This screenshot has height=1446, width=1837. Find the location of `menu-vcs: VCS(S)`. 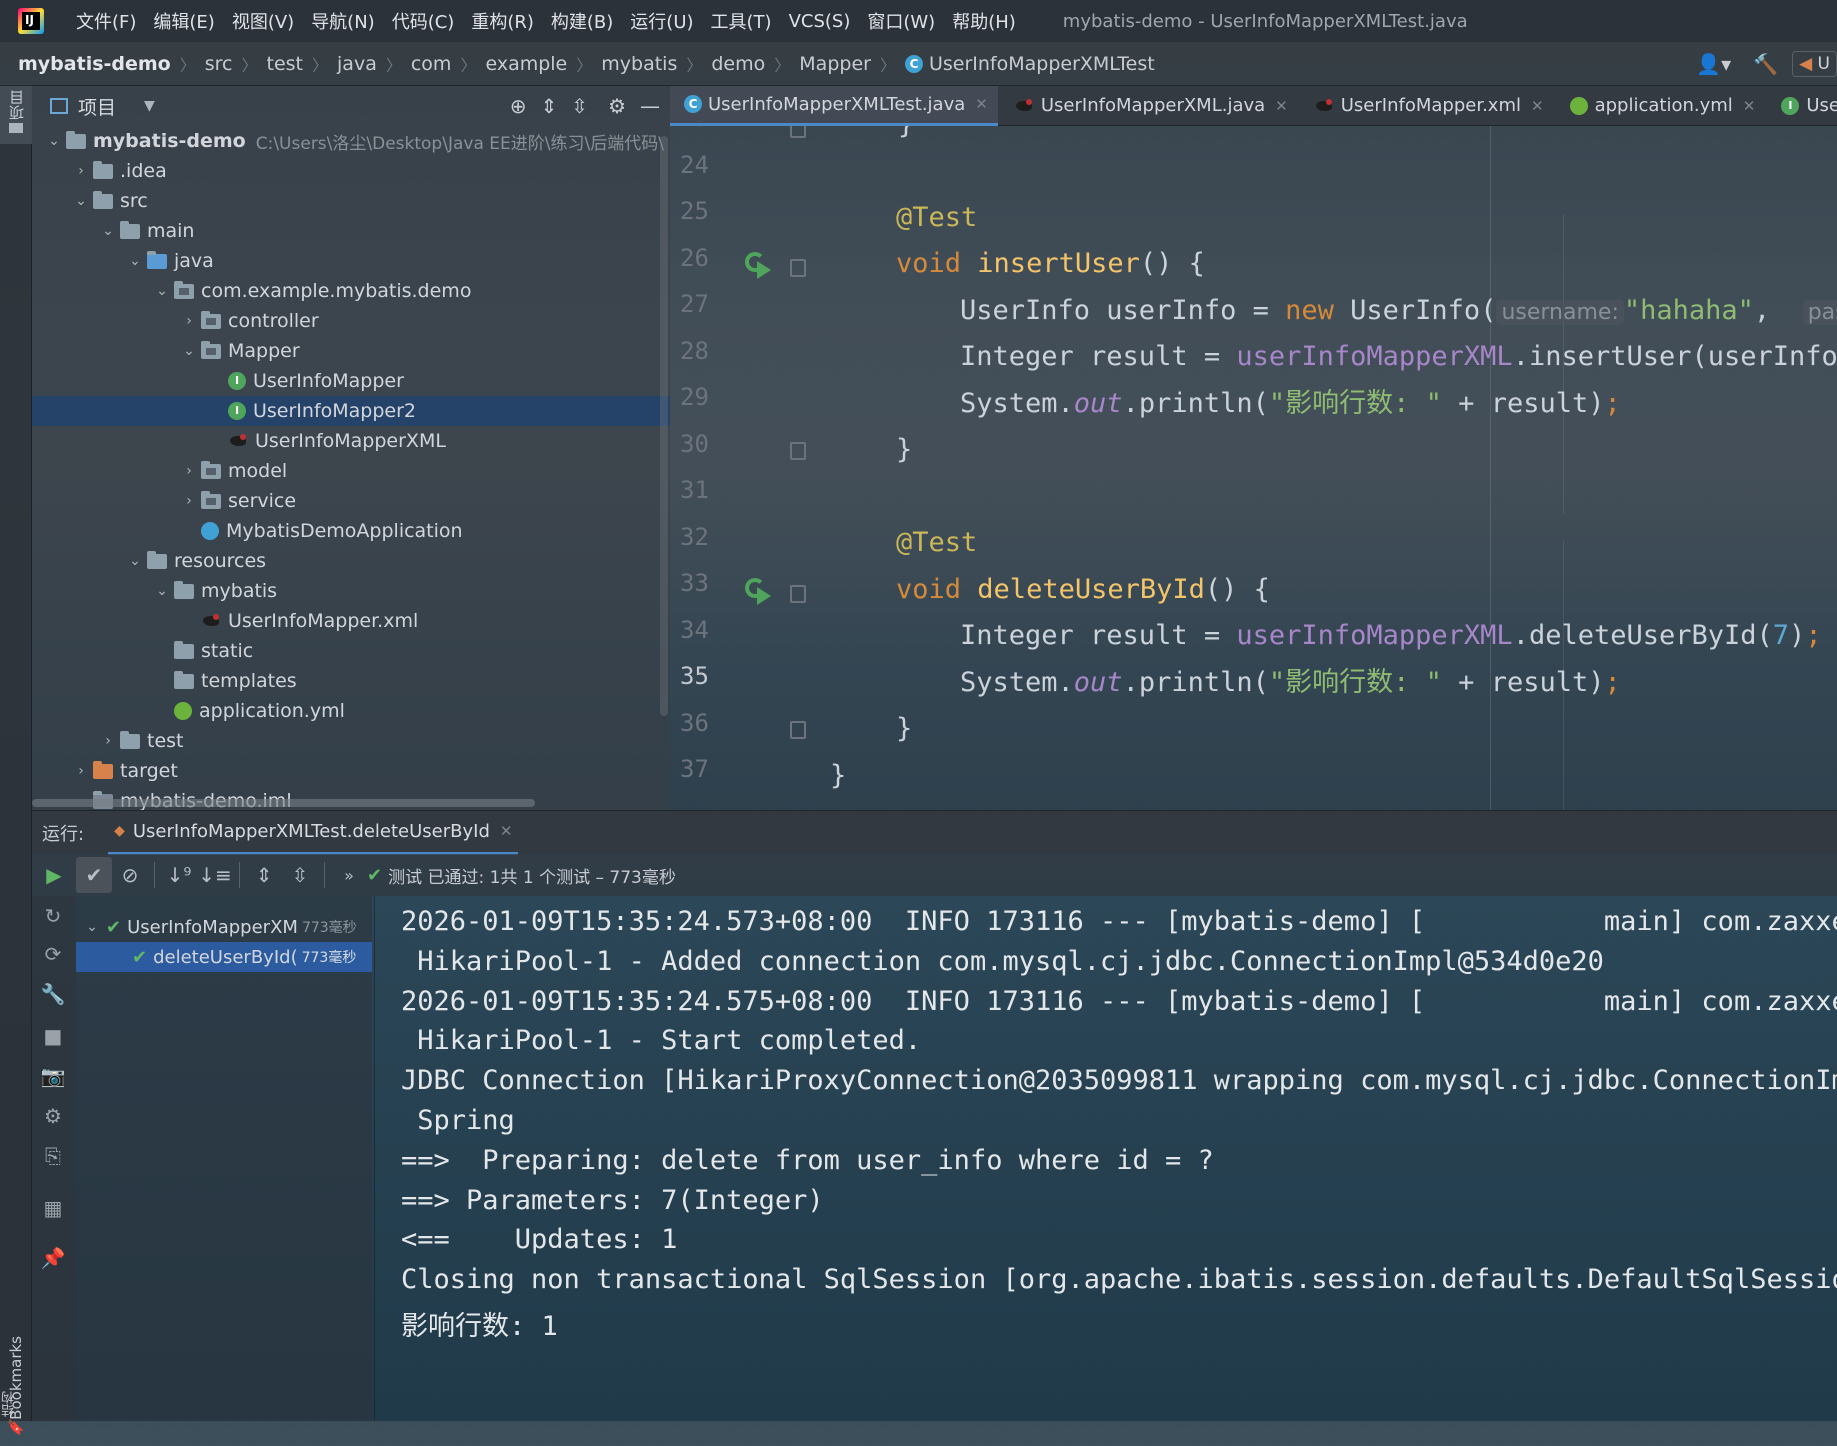

menu-vcs: VCS(S) is located at coordinates (820, 21).